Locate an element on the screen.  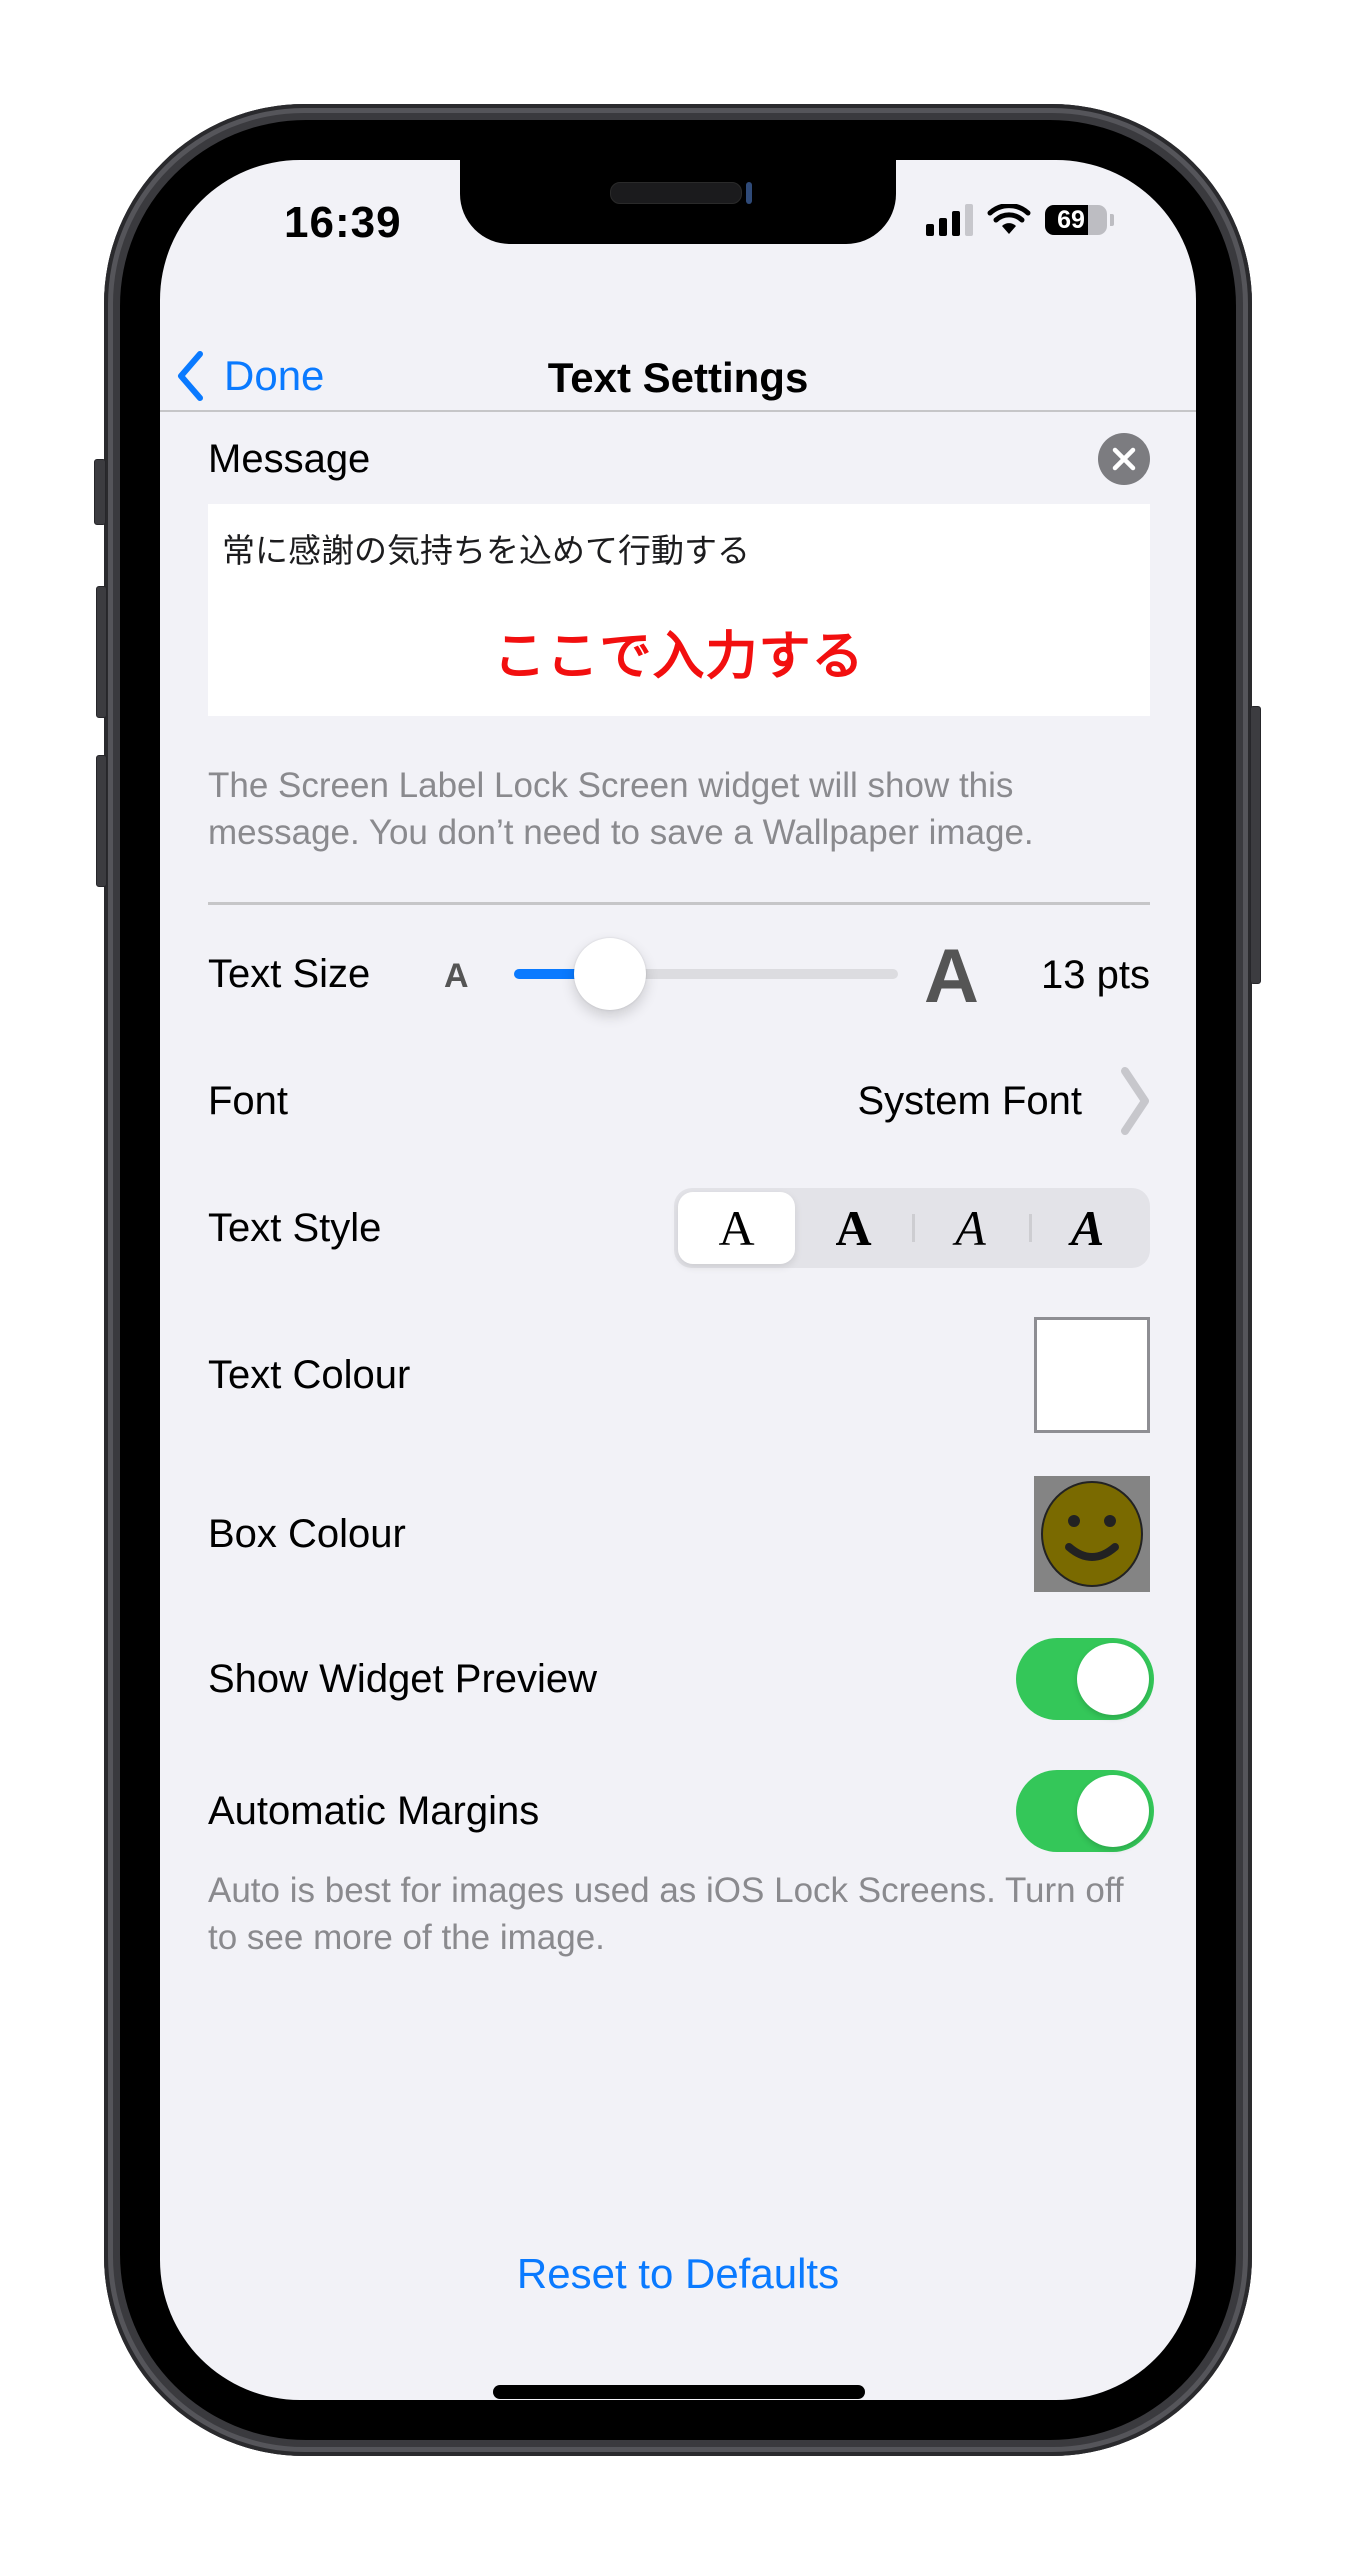
text-size-row: Text Size A A 13 pts is located at coordinates (679, 974).